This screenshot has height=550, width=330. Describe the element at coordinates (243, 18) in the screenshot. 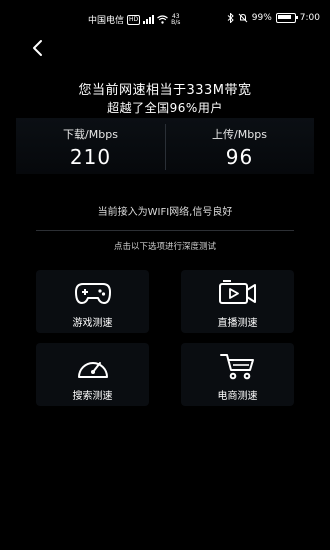

I see `mute-bell-icon` at that location.